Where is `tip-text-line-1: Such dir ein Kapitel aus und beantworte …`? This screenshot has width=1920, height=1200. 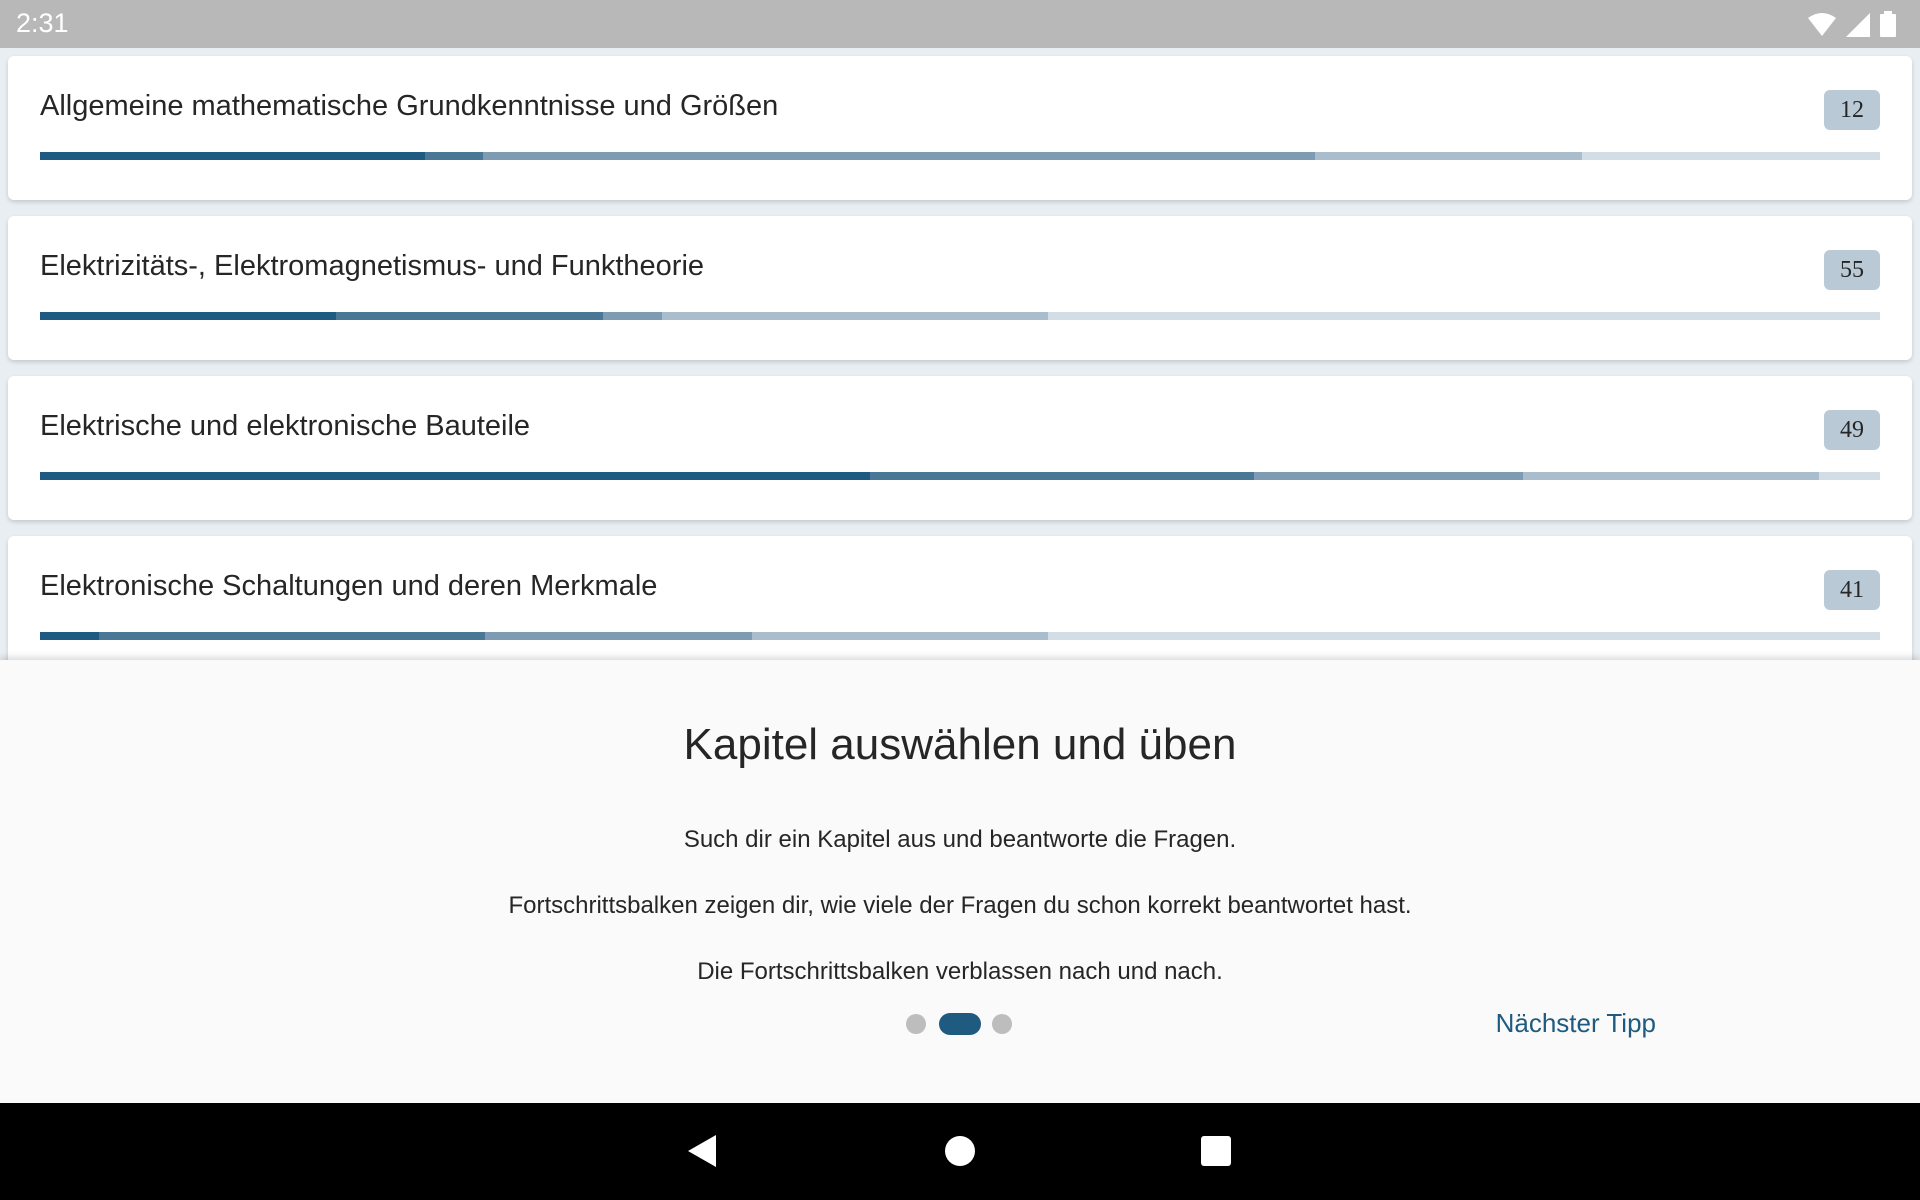 tip-text-line-1: Such dir ein Kapitel aus und beantworte … is located at coordinates (960, 839).